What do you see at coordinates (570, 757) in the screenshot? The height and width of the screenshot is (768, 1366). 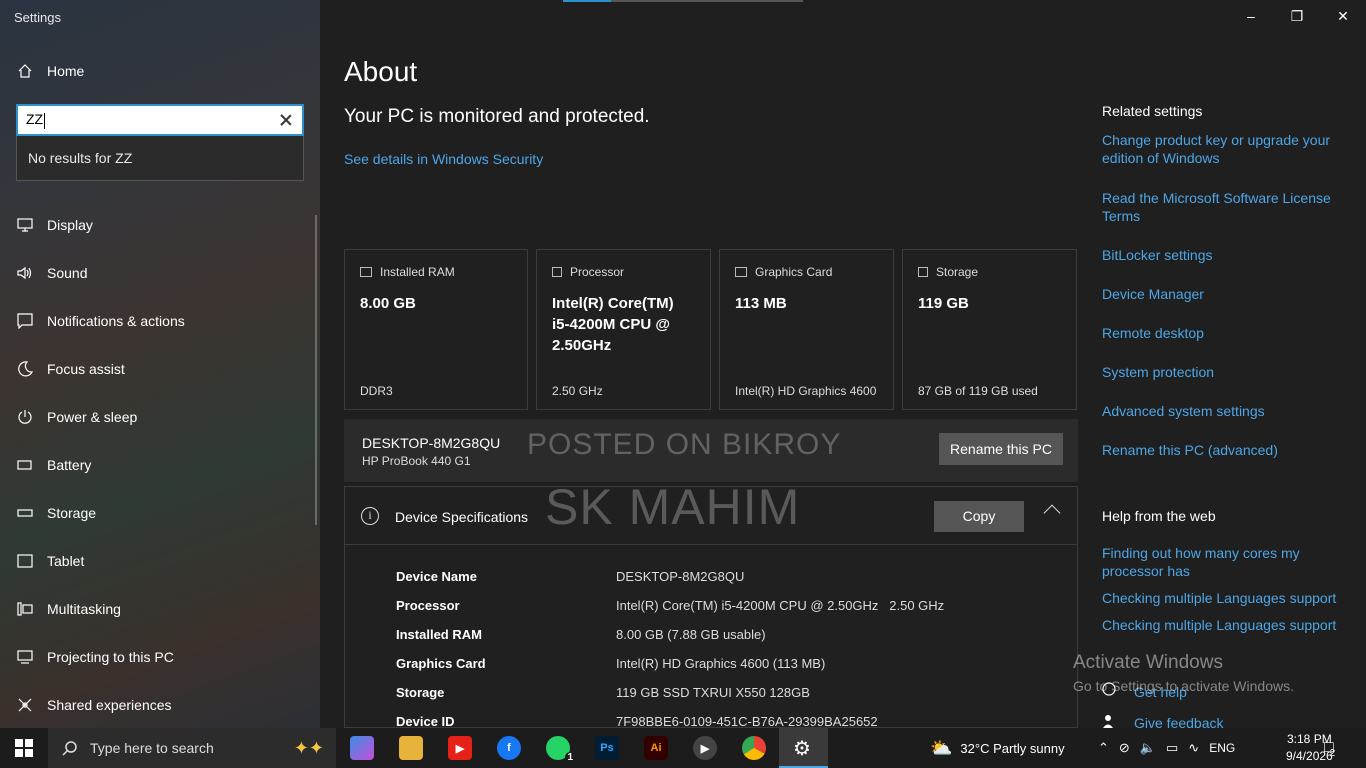 I see `whatsapp-badge: 1` at bounding box center [570, 757].